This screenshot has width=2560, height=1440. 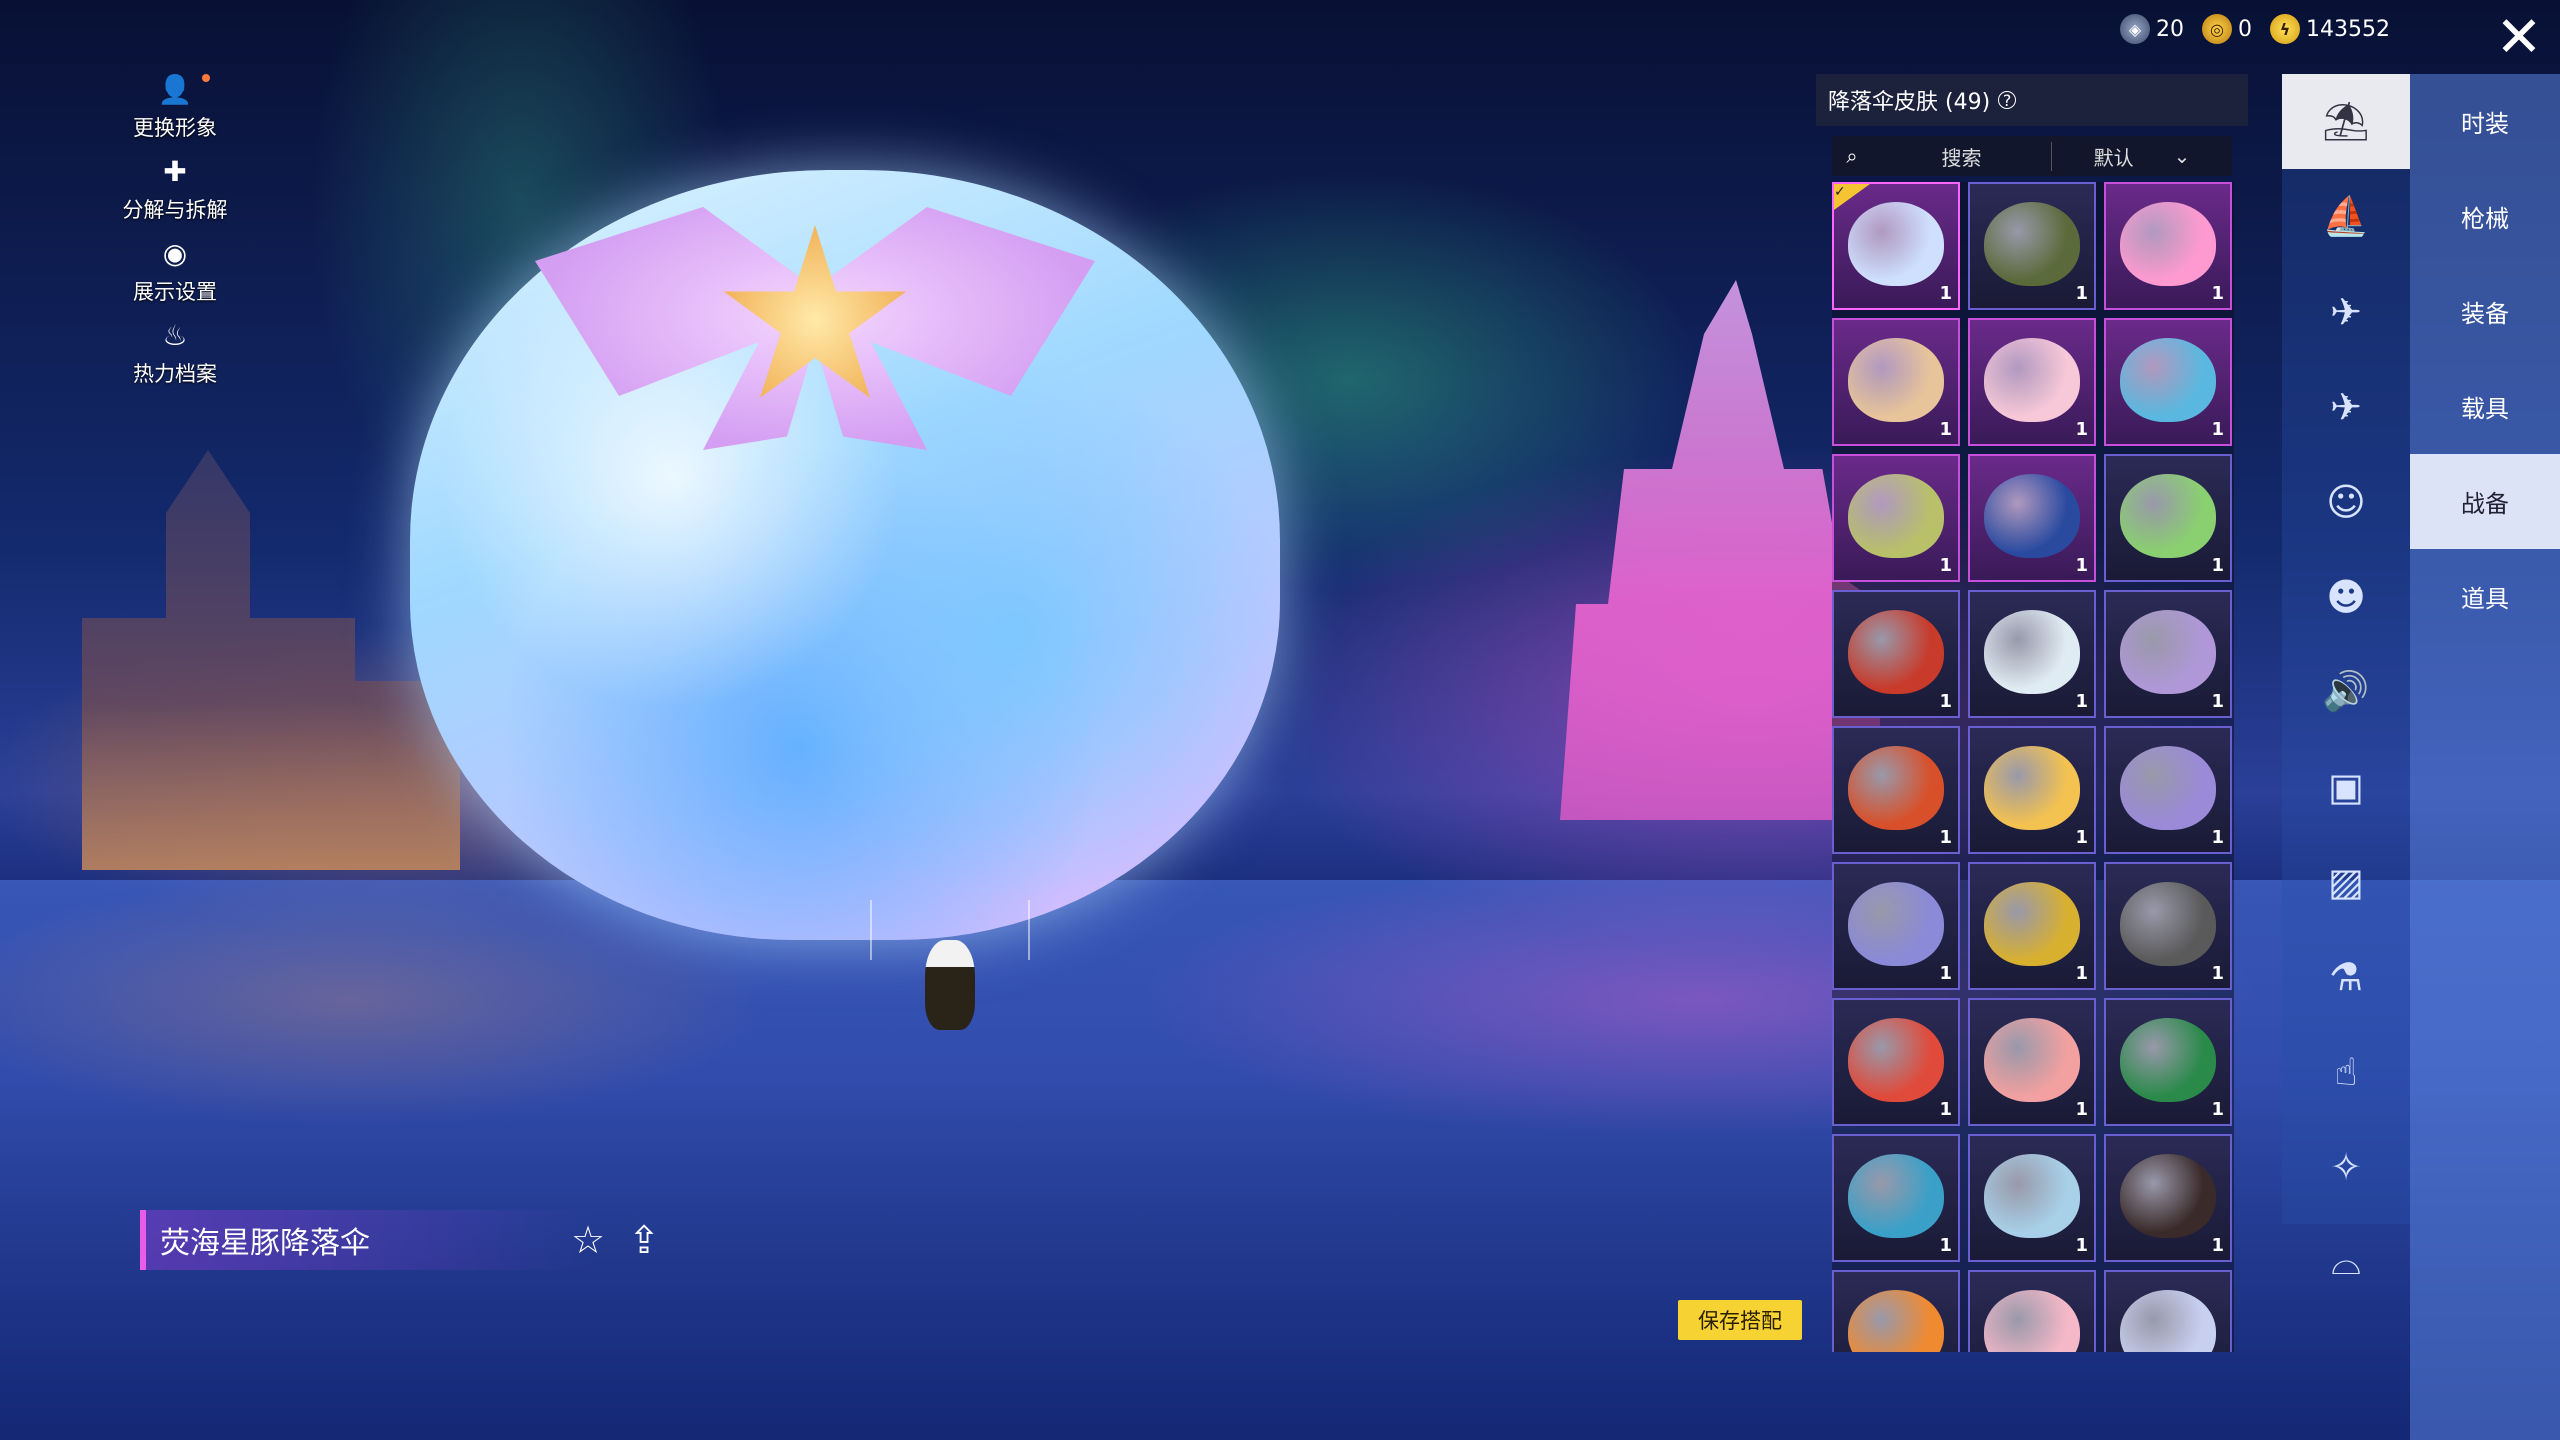 What do you see at coordinates (2519, 38) in the screenshot?
I see `close-icon: ✕` at bounding box center [2519, 38].